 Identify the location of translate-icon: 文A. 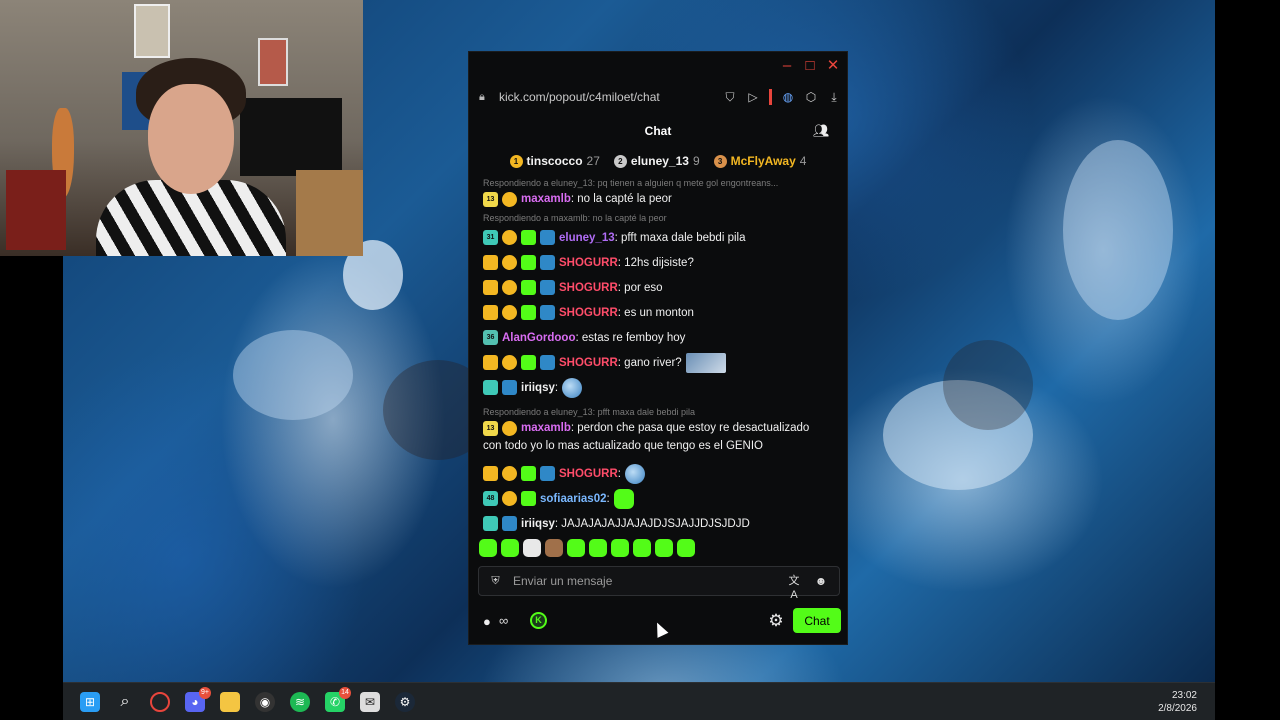
(794, 587).